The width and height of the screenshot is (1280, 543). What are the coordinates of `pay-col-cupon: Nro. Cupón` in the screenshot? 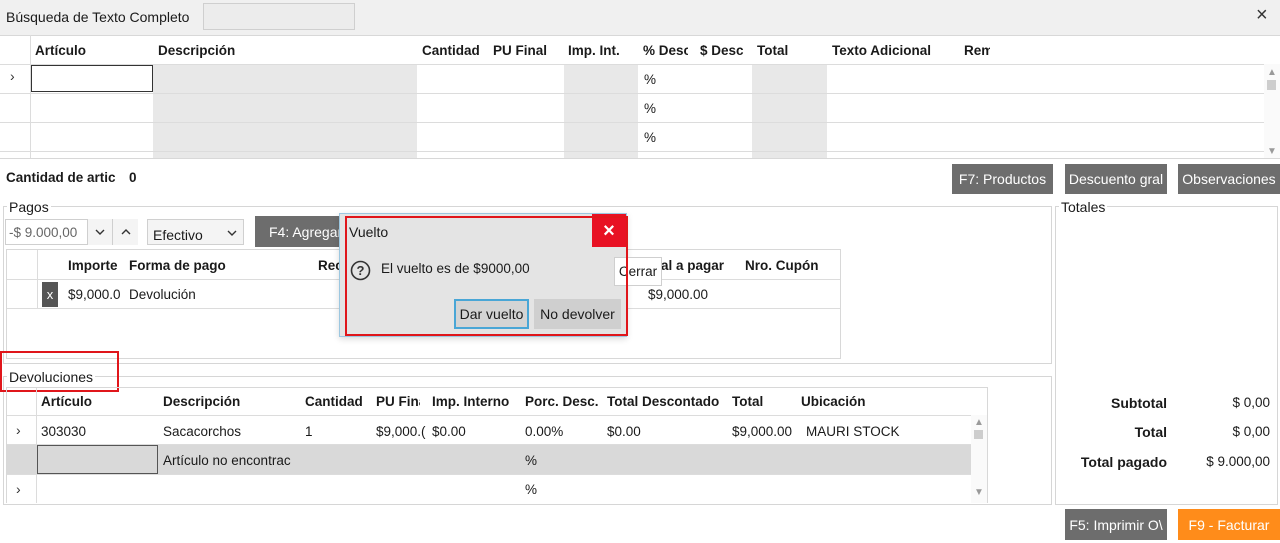 It's located at (782, 265).